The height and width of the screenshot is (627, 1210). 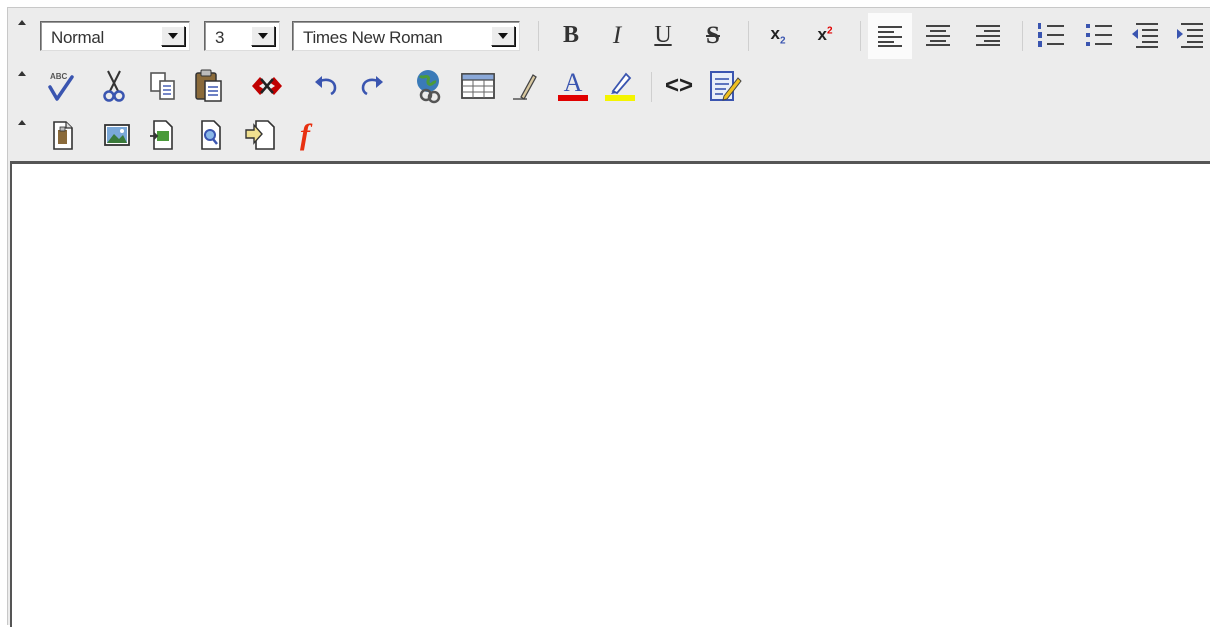 I want to click on unordered-list-button, so click(x=1099, y=35).